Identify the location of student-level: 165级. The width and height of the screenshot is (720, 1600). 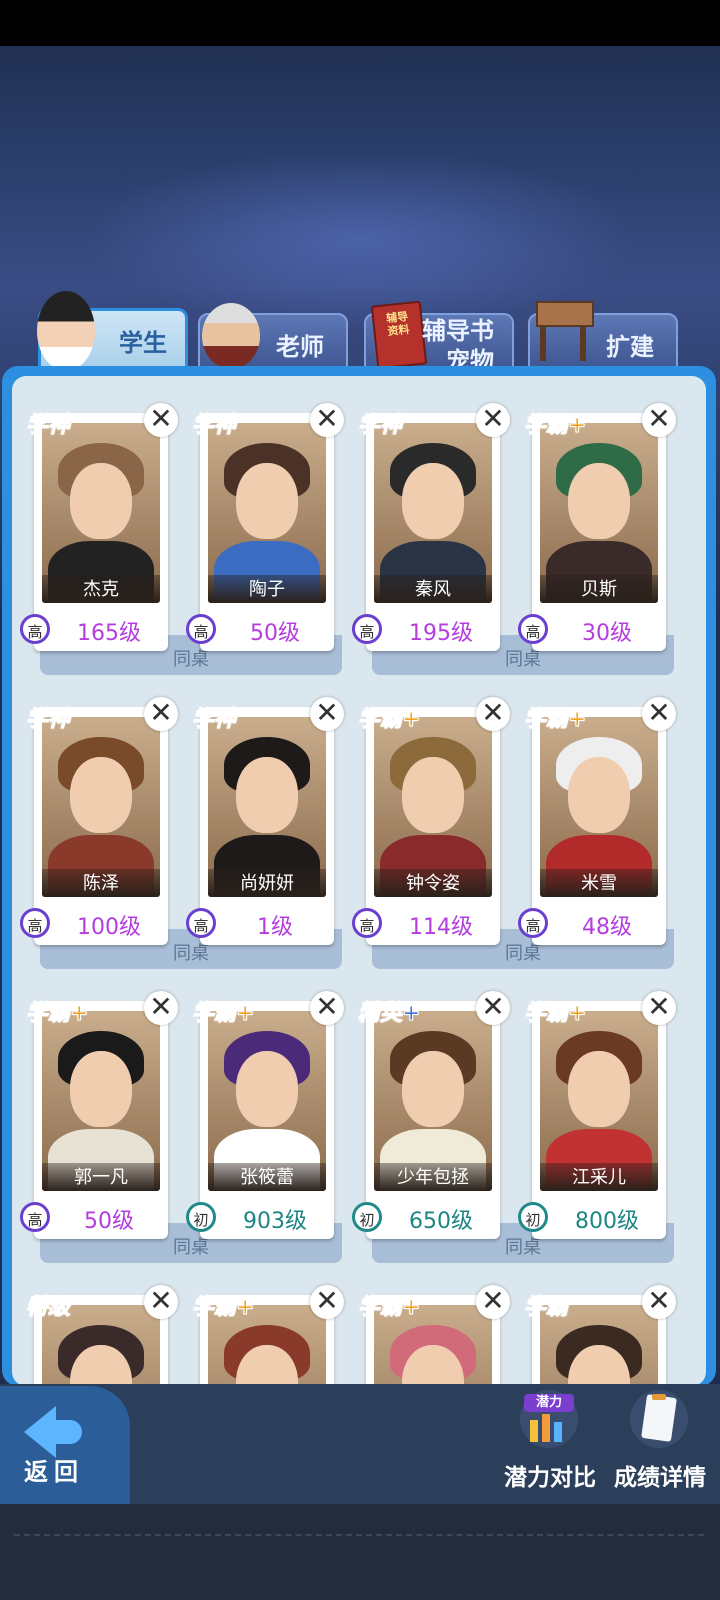
(109, 633).